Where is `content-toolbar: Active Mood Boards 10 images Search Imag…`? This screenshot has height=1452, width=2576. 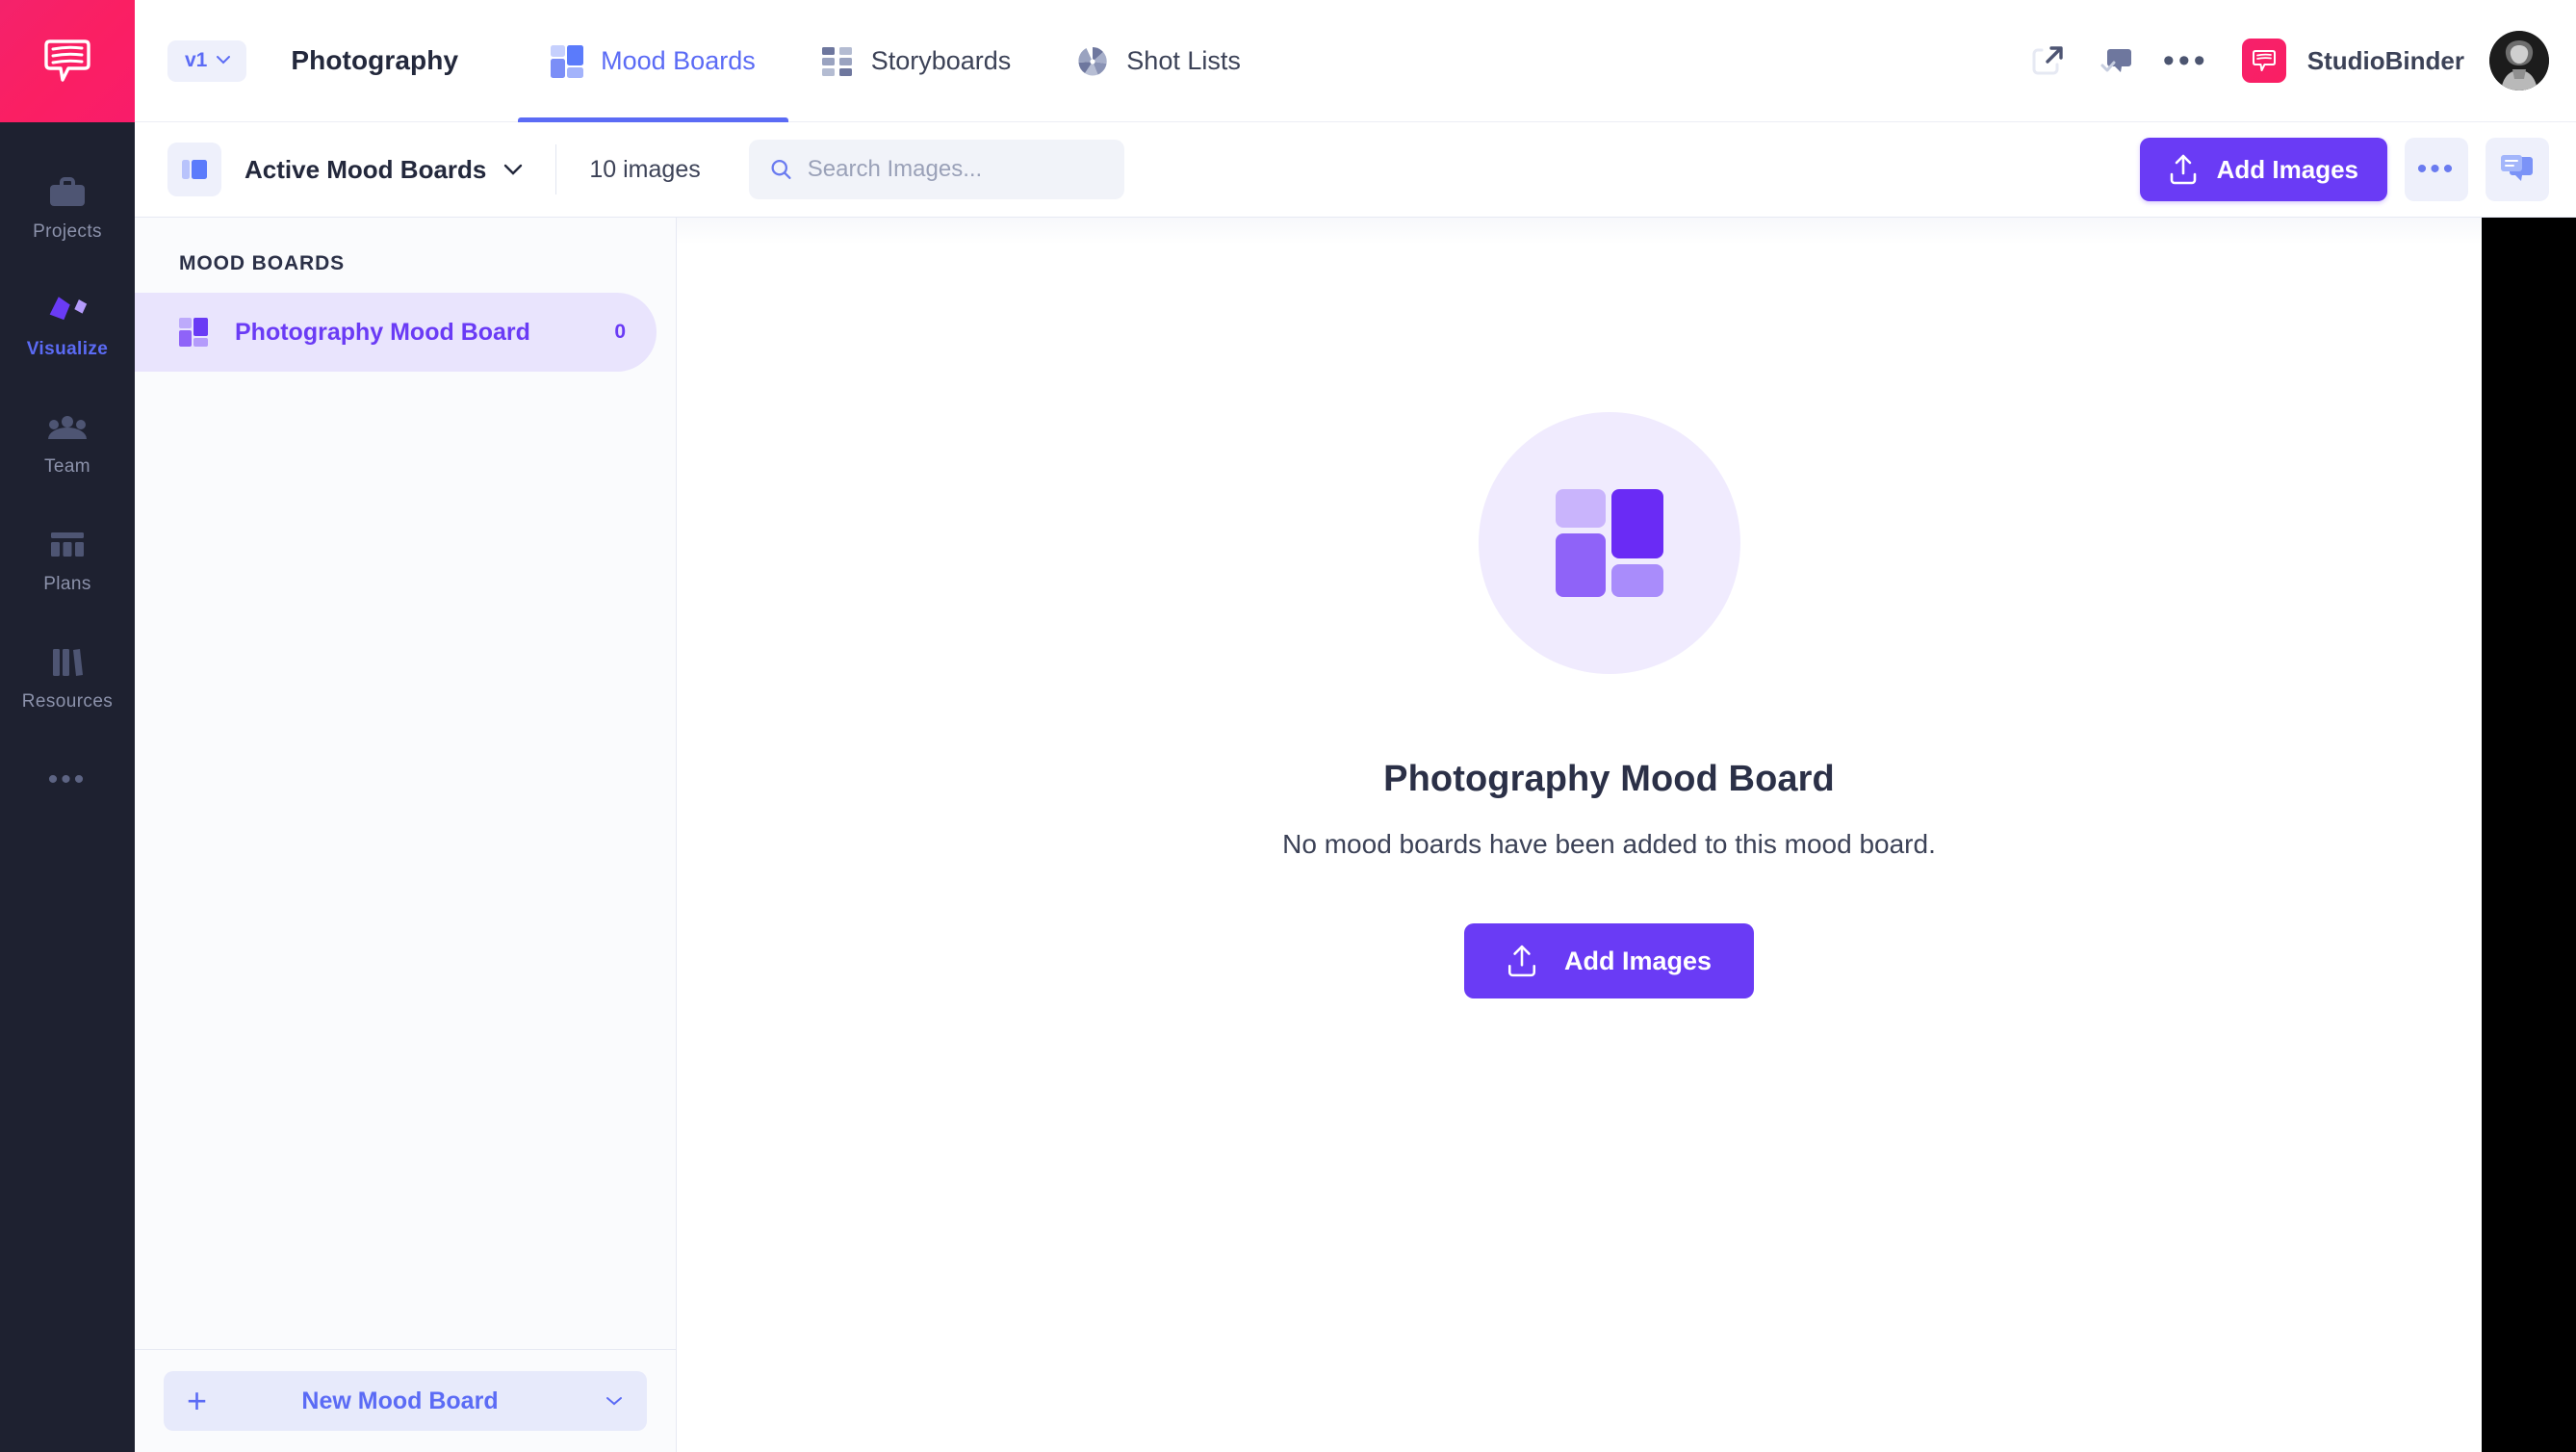
content-toolbar: Active Mood Boards 10 images Search Imag… is located at coordinates (1356, 170).